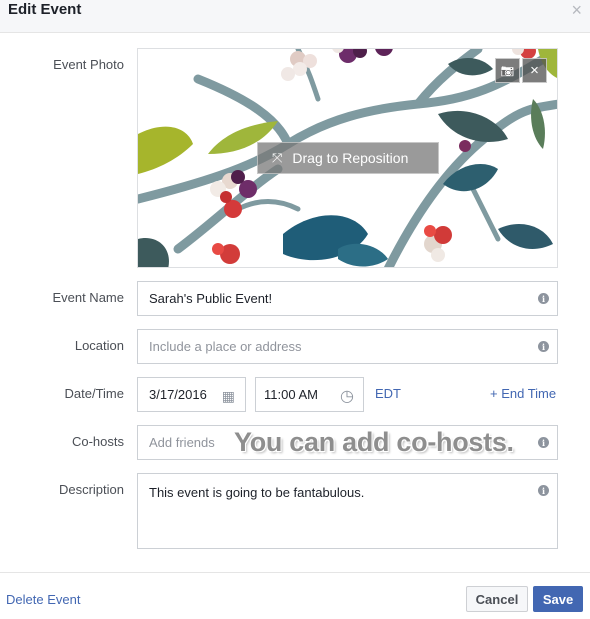 The image size is (590, 619). I want to click on event-name-value: Sarah's Public Event!, so click(211, 298).